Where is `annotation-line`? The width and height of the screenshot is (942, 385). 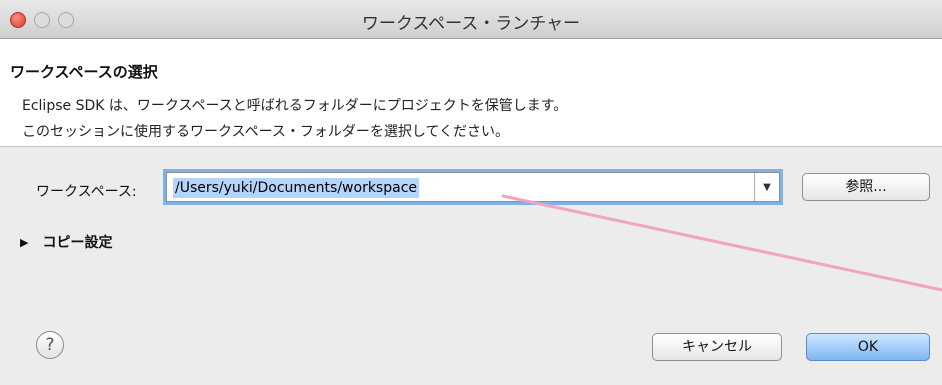
annotation-line is located at coordinates (721, 243).